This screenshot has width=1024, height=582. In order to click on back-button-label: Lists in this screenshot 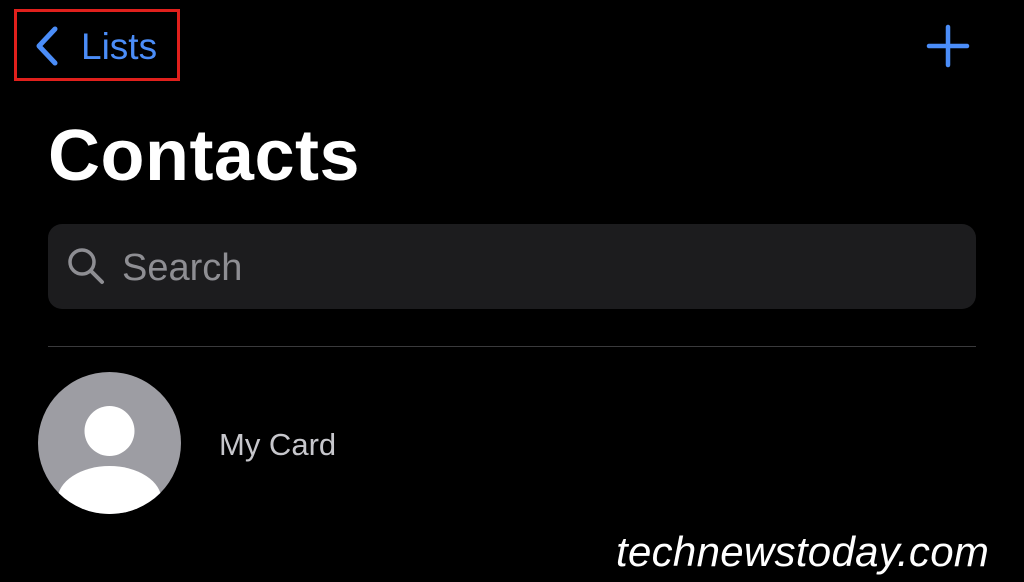, I will do `click(119, 46)`.